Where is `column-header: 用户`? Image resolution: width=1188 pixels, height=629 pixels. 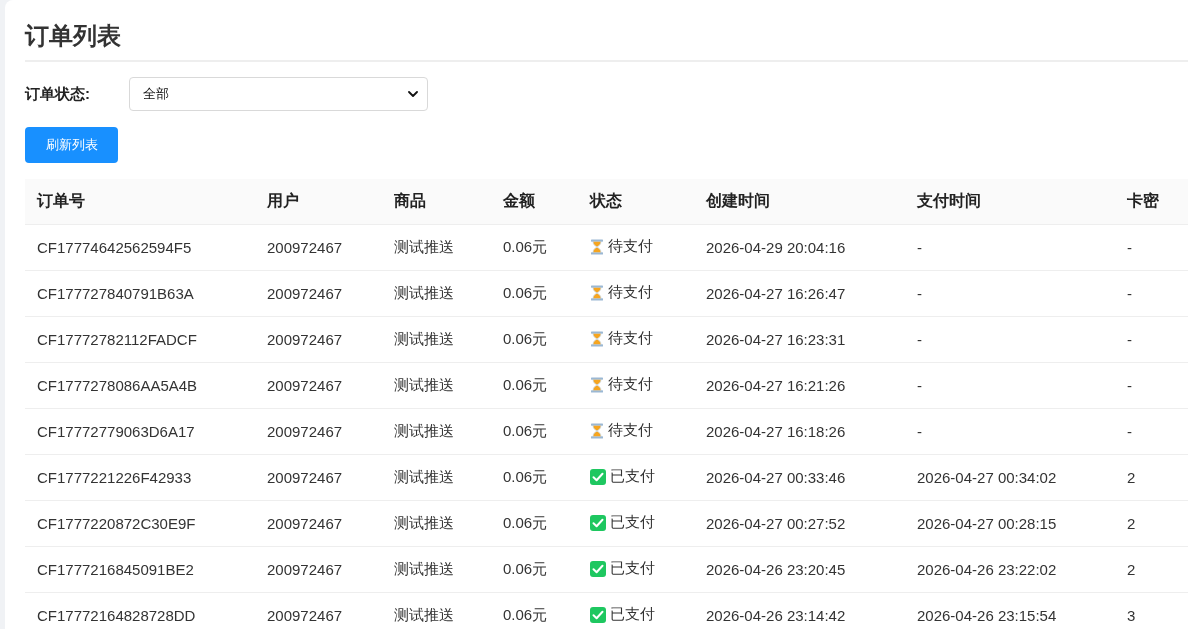 column-header: 用户 is located at coordinates (318, 202).